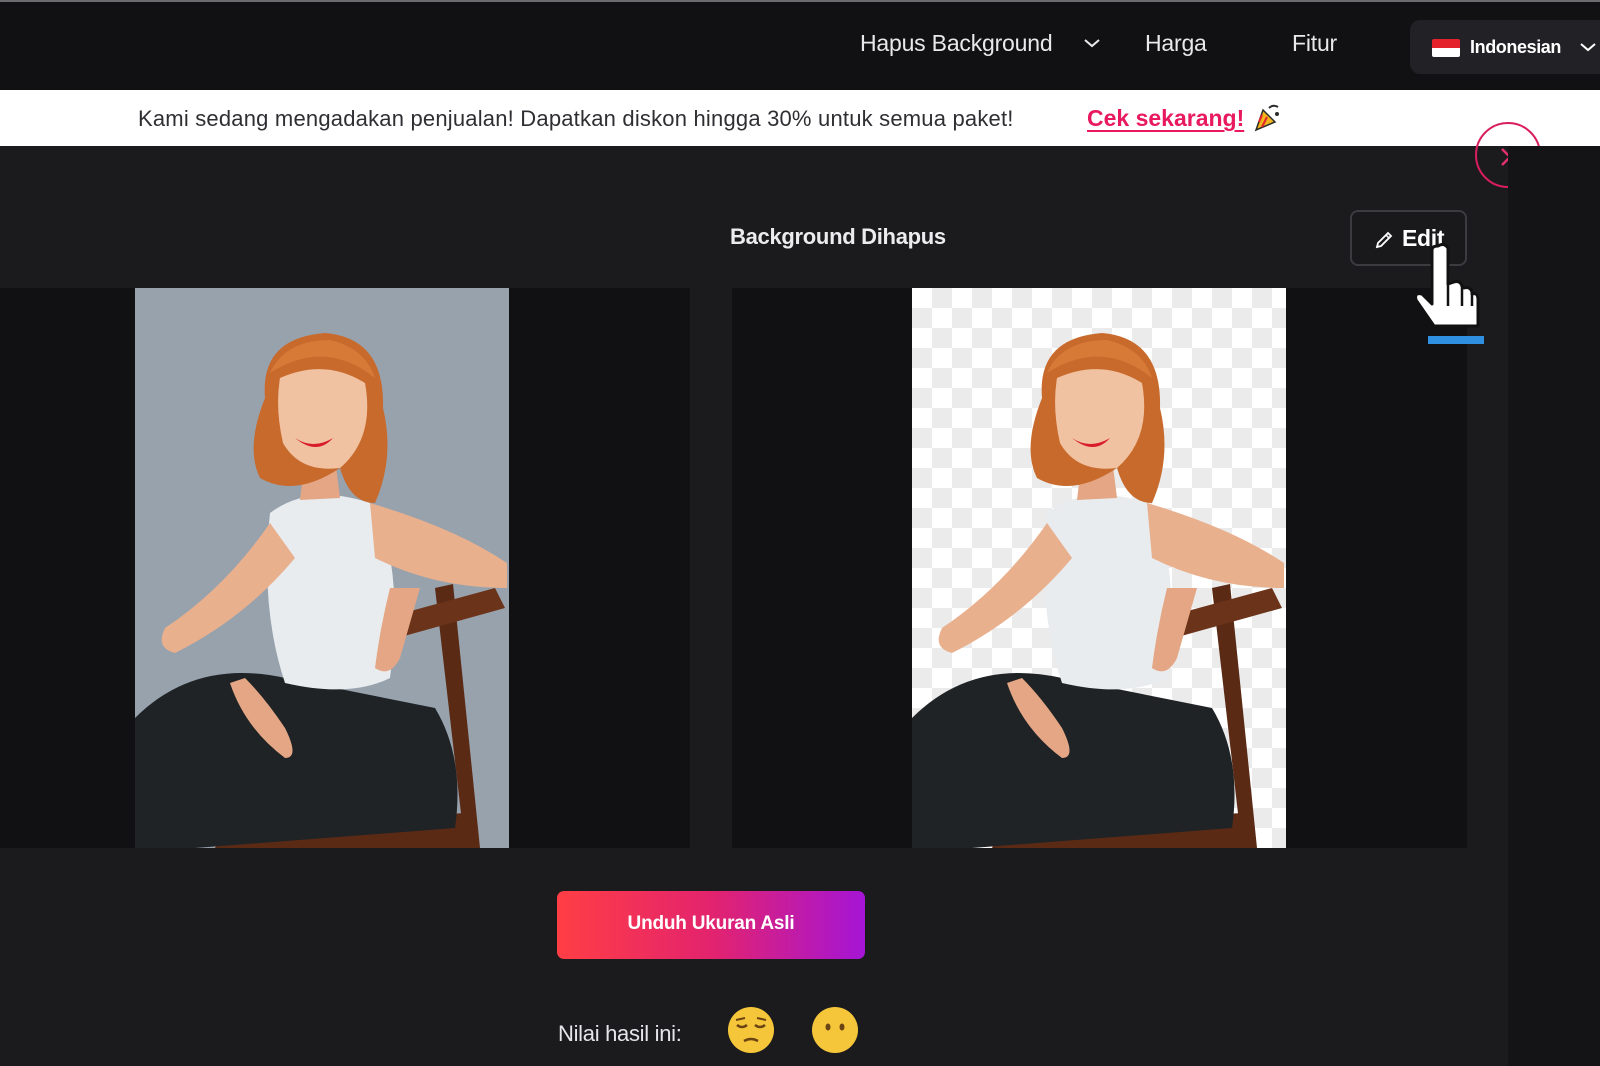  Describe the element at coordinates (751, 1030) in the screenshot. I see `relieved-face-icon` at that location.